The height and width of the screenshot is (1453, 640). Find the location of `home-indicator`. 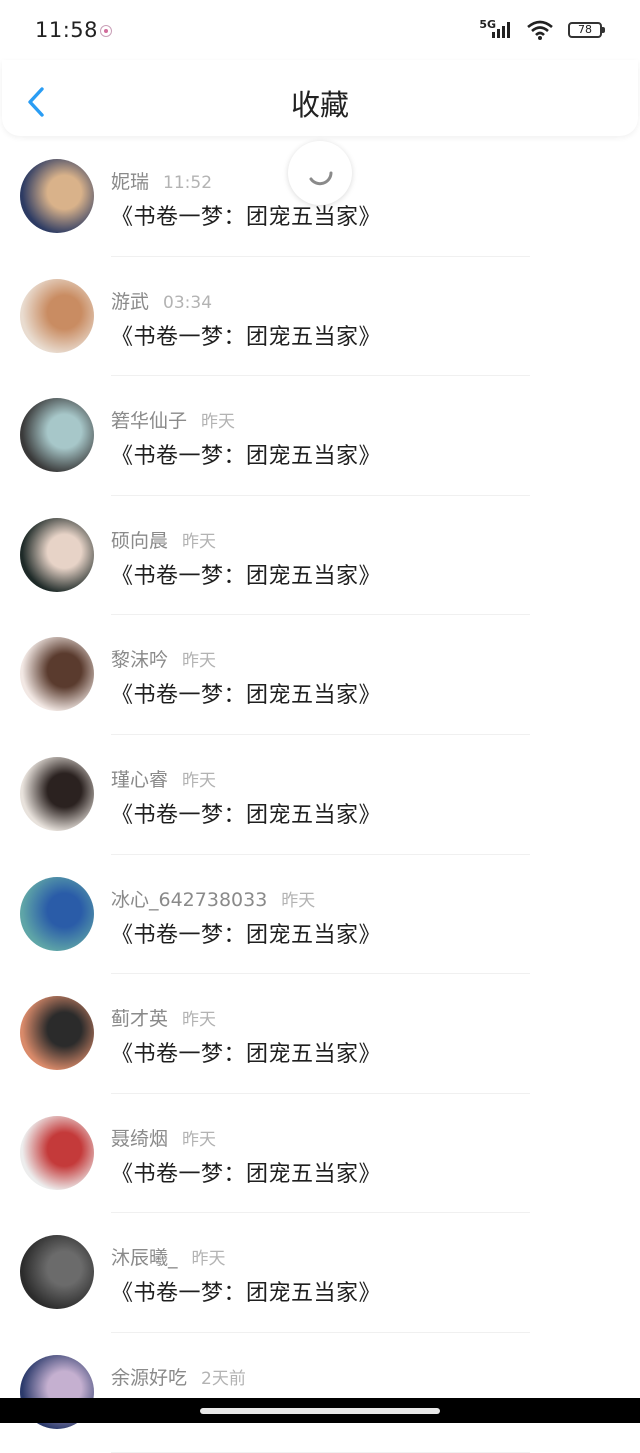

home-indicator is located at coordinates (320, 1411).